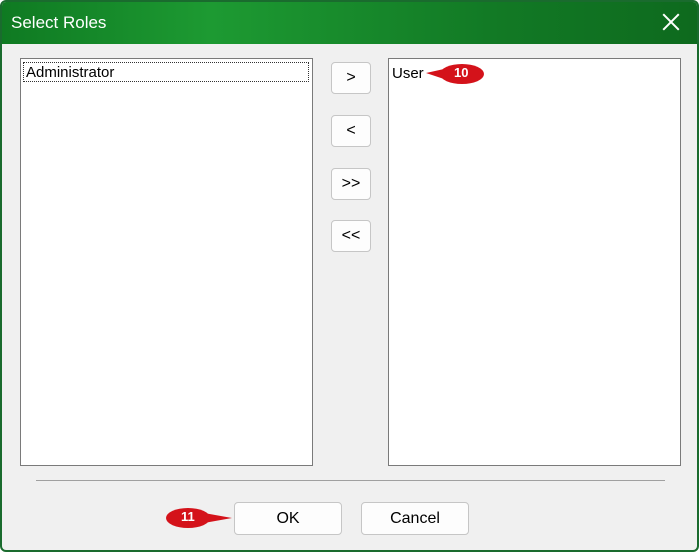  Describe the element at coordinates (351, 184) in the screenshot. I see `add-all-roles-button: >>` at that location.